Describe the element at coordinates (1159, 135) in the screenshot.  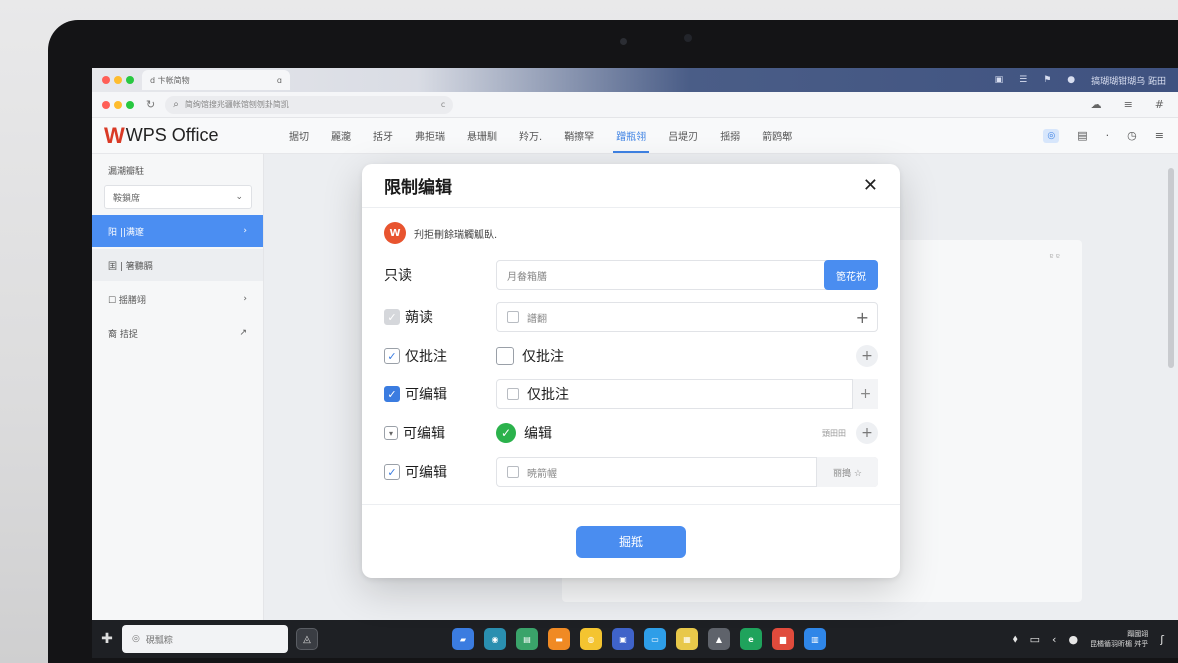
I see `more-icon: ≡` at that location.